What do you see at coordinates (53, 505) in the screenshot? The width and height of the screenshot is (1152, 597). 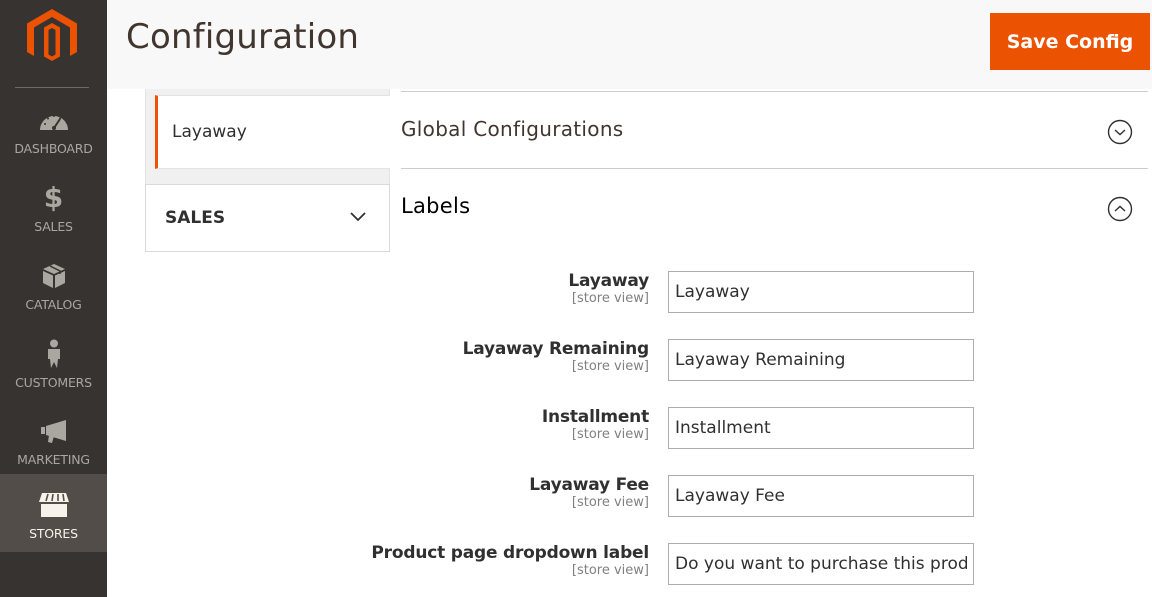 I see `storefront-icon` at bounding box center [53, 505].